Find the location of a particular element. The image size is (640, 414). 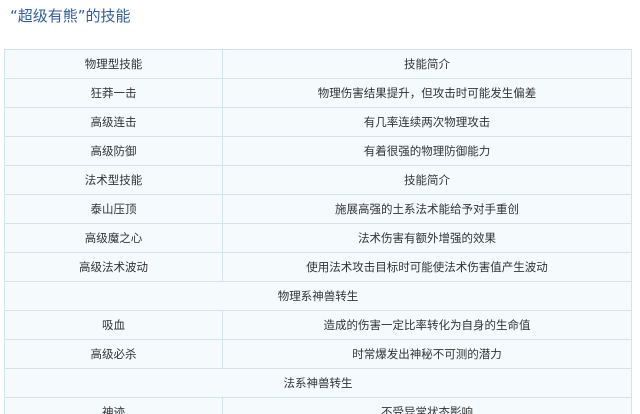

section-row: 法系神兽转生 is located at coordinates (318, 383).